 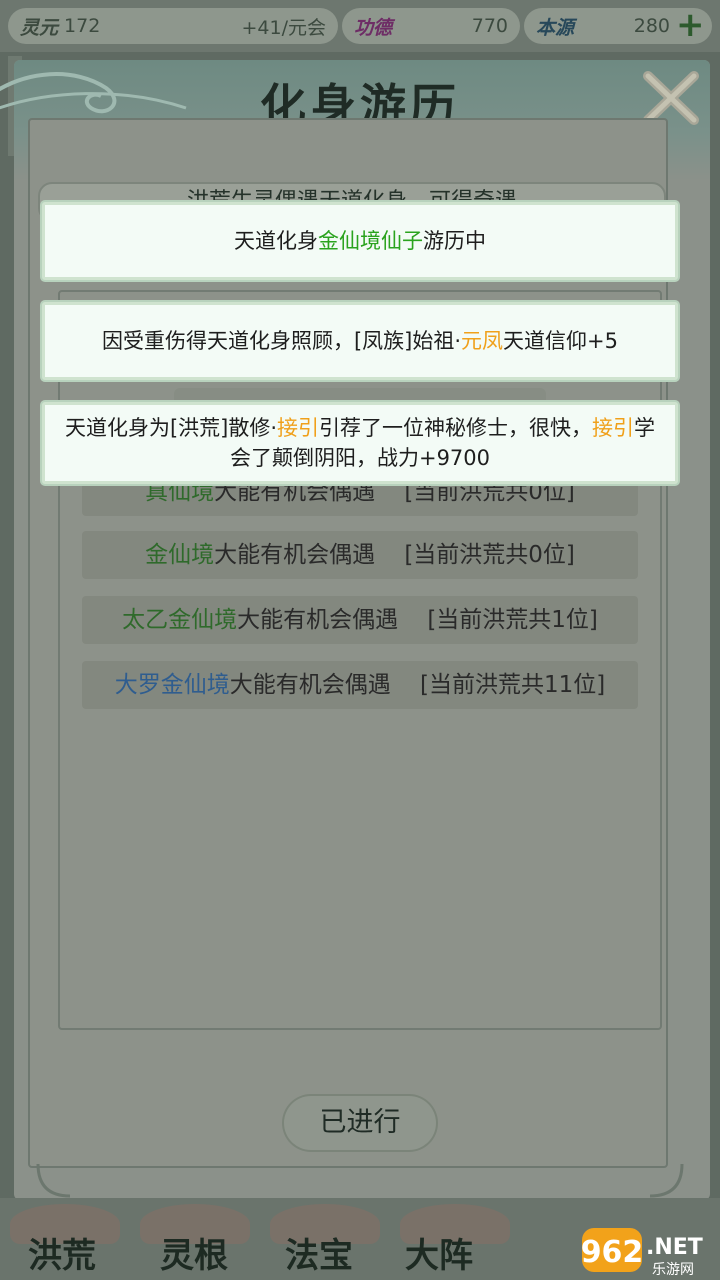 I want to click on realm-row: 金仙境大能有机会偶遇 [当前洪荒共0位], so click(x=360, y=555).